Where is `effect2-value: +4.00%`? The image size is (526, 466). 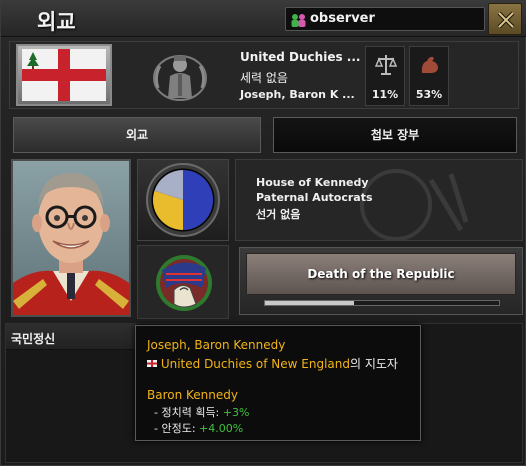 effect2-value: +4.00% is located at coordinates (221, 428).